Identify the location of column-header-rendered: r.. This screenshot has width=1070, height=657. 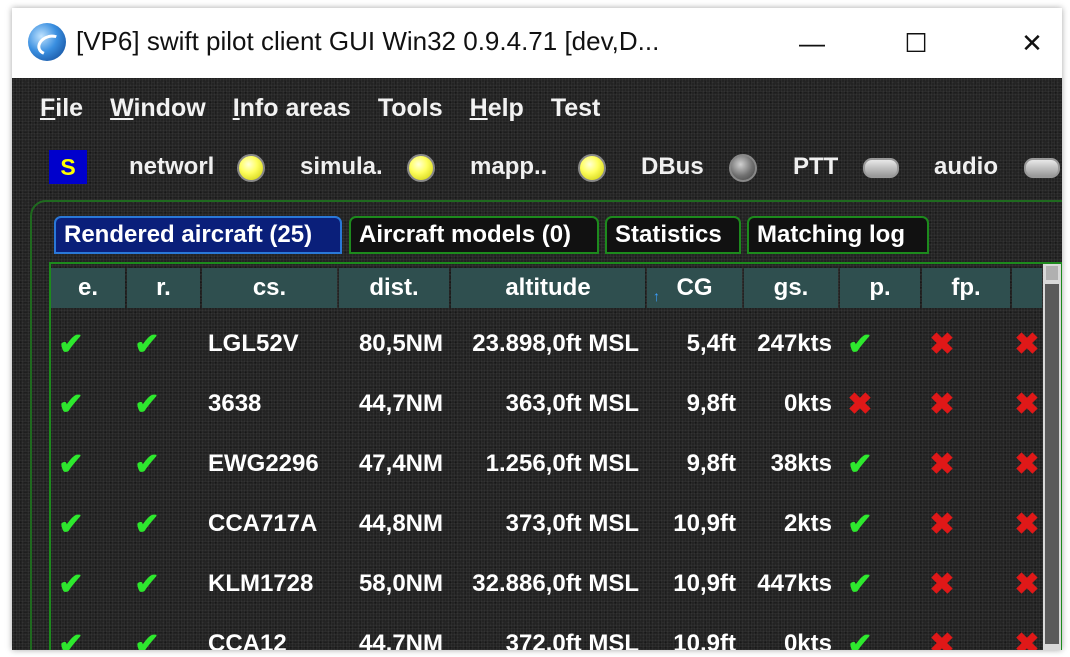
(163, 288).